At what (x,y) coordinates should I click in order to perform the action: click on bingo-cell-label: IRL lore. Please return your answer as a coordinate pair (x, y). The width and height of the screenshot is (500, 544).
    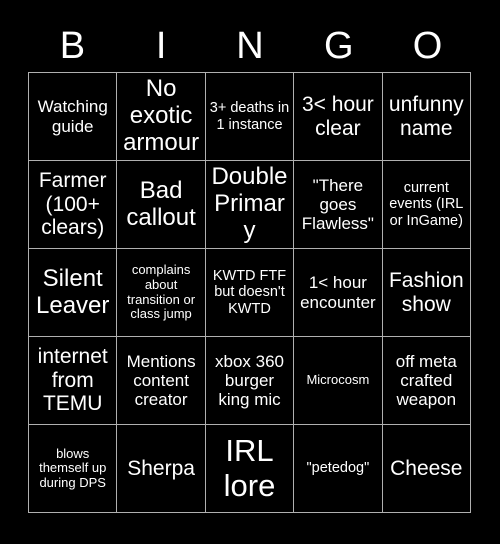
    Looking at the image, I should click on (249, 467).